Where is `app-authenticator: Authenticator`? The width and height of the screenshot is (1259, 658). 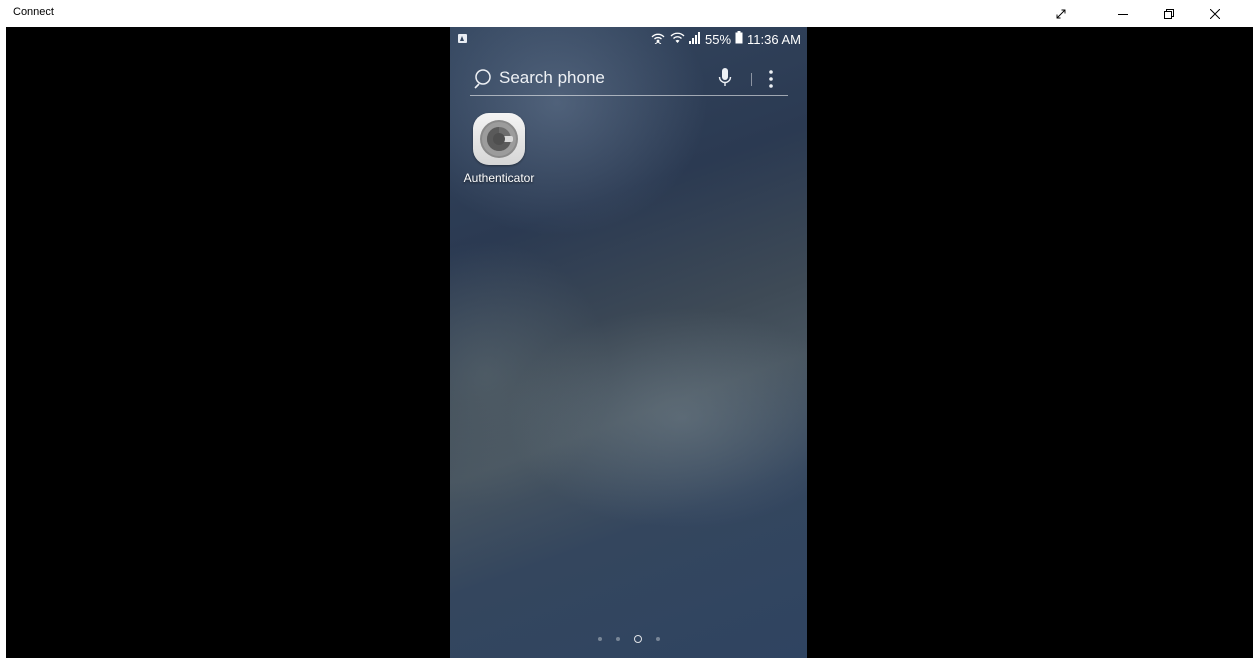 app-authenticator: Authenticator is located at coordinates (499, 151).